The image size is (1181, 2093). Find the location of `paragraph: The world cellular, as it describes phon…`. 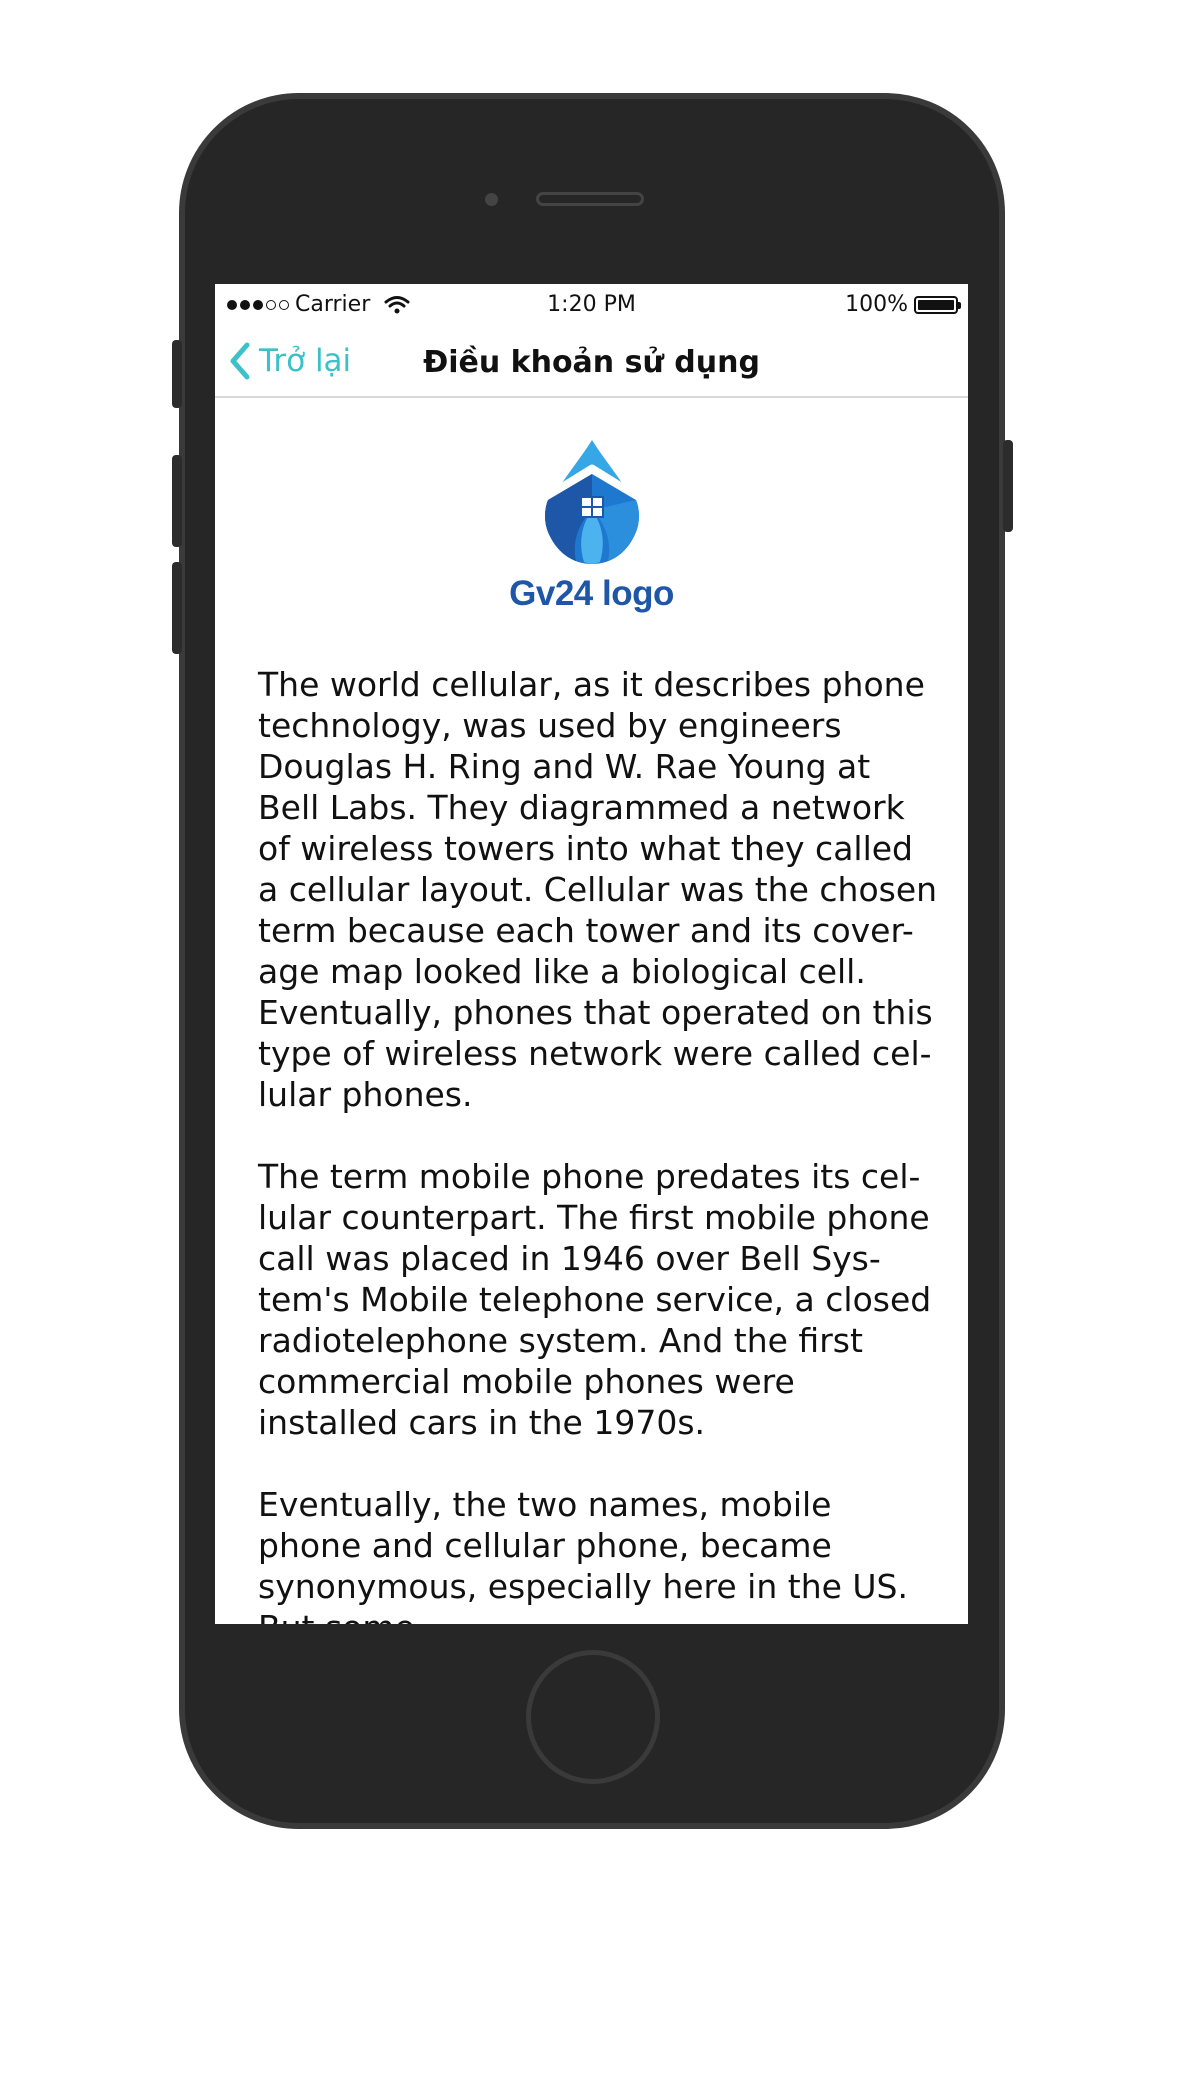

paragraph: The world cellular, as it describes phon… is located at coordinates (598, 889).